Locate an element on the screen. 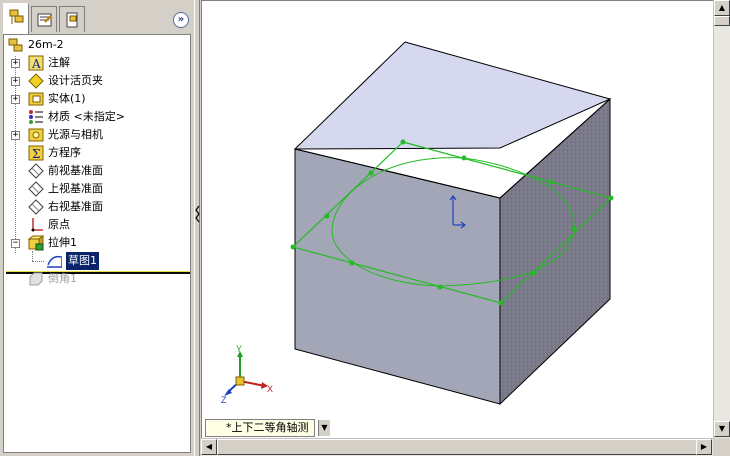 Image resolution: width=730 pixels, height=456 pixels. tree-item-annotations: + A 注解 is located at coordinates (97, 63).